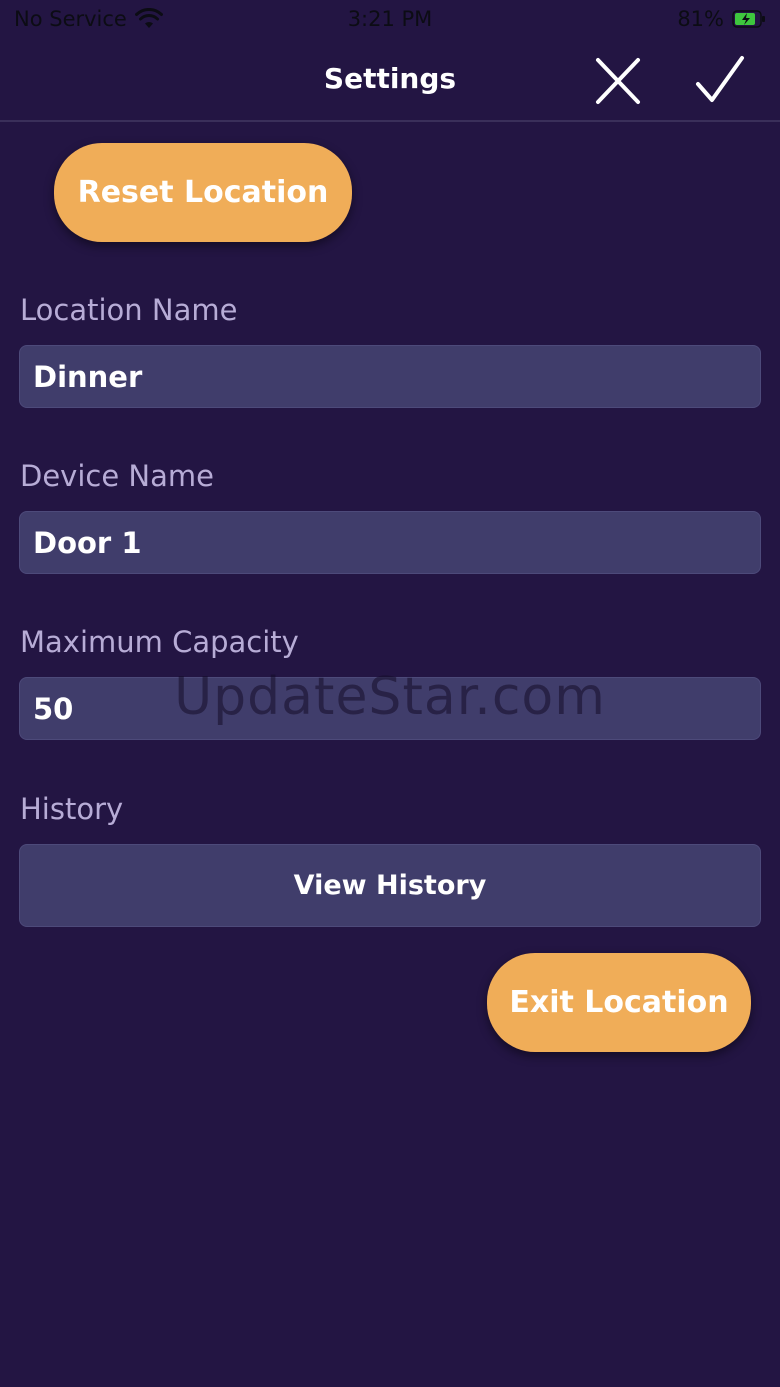  What do you see at coordinates (117, 476) in the screenshot?
I see `device-name-label: Device Name` at bounding box center [117, 476].